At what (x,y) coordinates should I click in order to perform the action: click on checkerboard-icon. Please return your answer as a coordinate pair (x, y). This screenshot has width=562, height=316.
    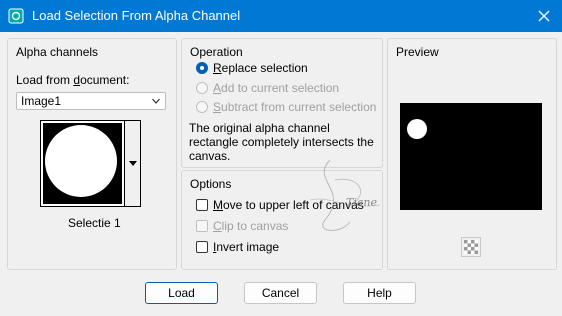
    Looking at the image, I should click on (471, 247).